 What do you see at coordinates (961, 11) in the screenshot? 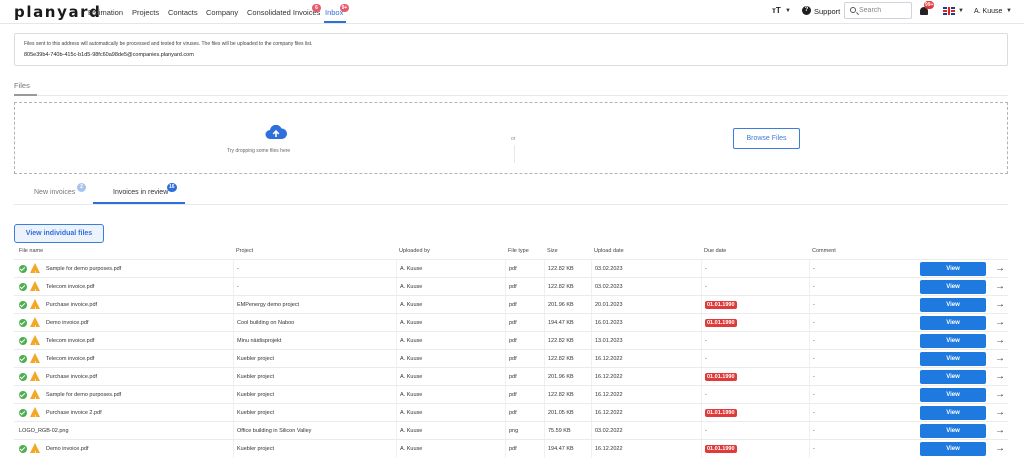
I see `language-chevron-icon: ▼` at bounding box center [961, 11].